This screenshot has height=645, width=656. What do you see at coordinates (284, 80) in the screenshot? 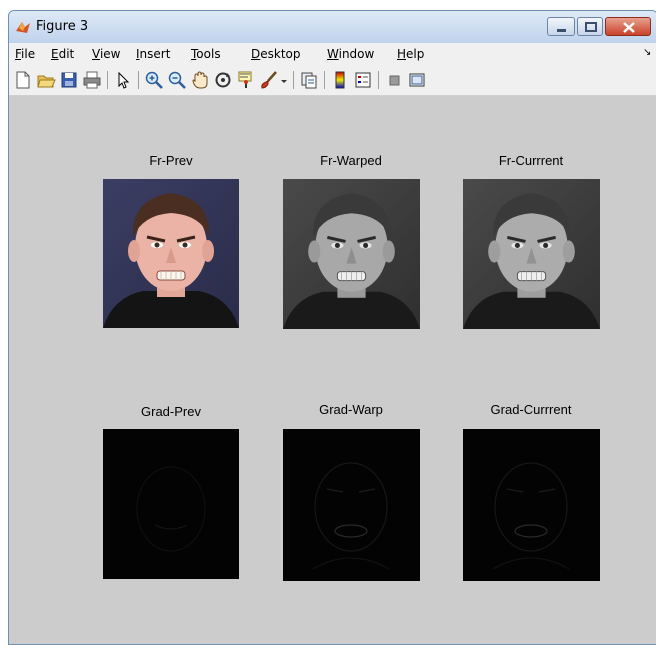
I see `brush-dropdown-icon` at bounding box center [284, 80].